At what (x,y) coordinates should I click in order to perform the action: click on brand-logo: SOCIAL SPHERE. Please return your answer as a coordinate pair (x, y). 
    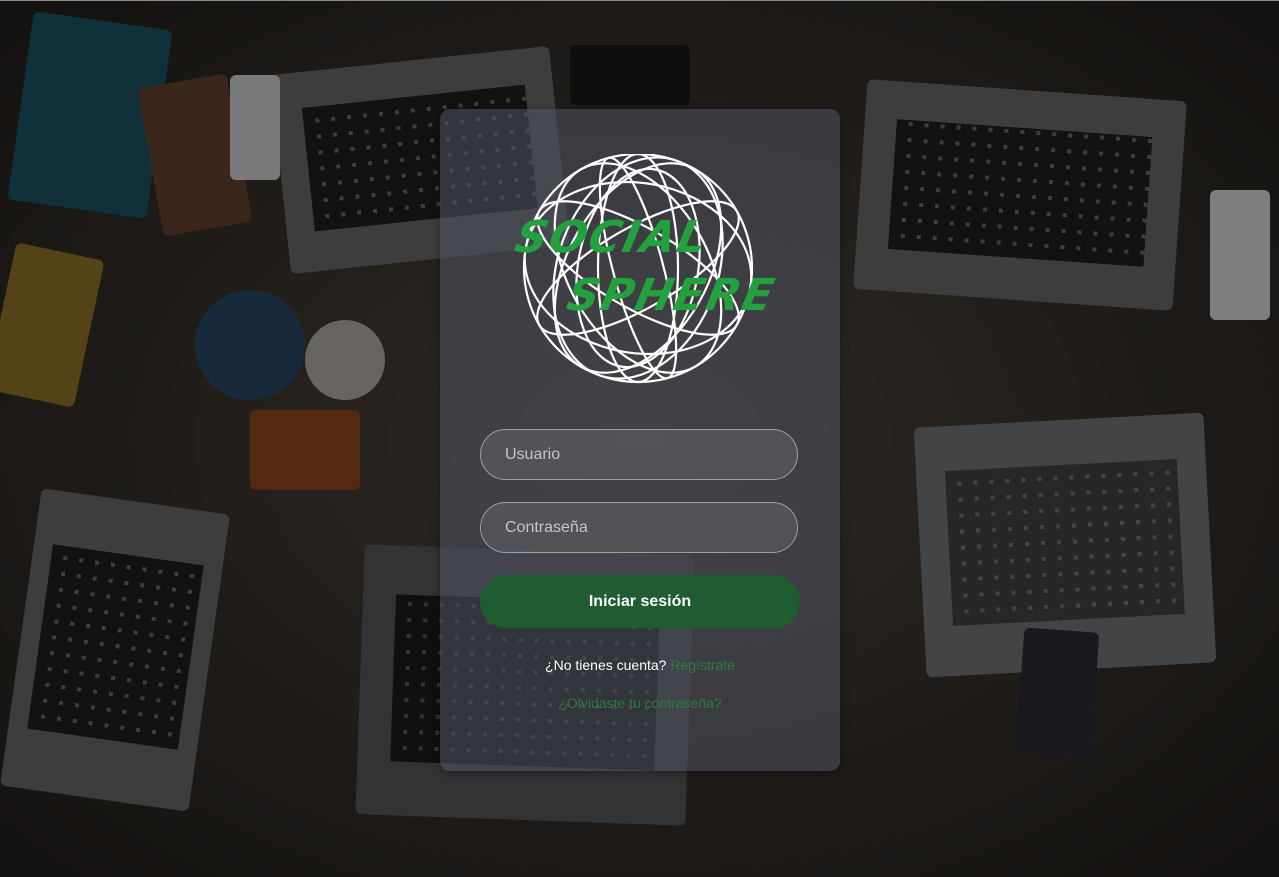
    Looking at the image, I should click on (645, 273).